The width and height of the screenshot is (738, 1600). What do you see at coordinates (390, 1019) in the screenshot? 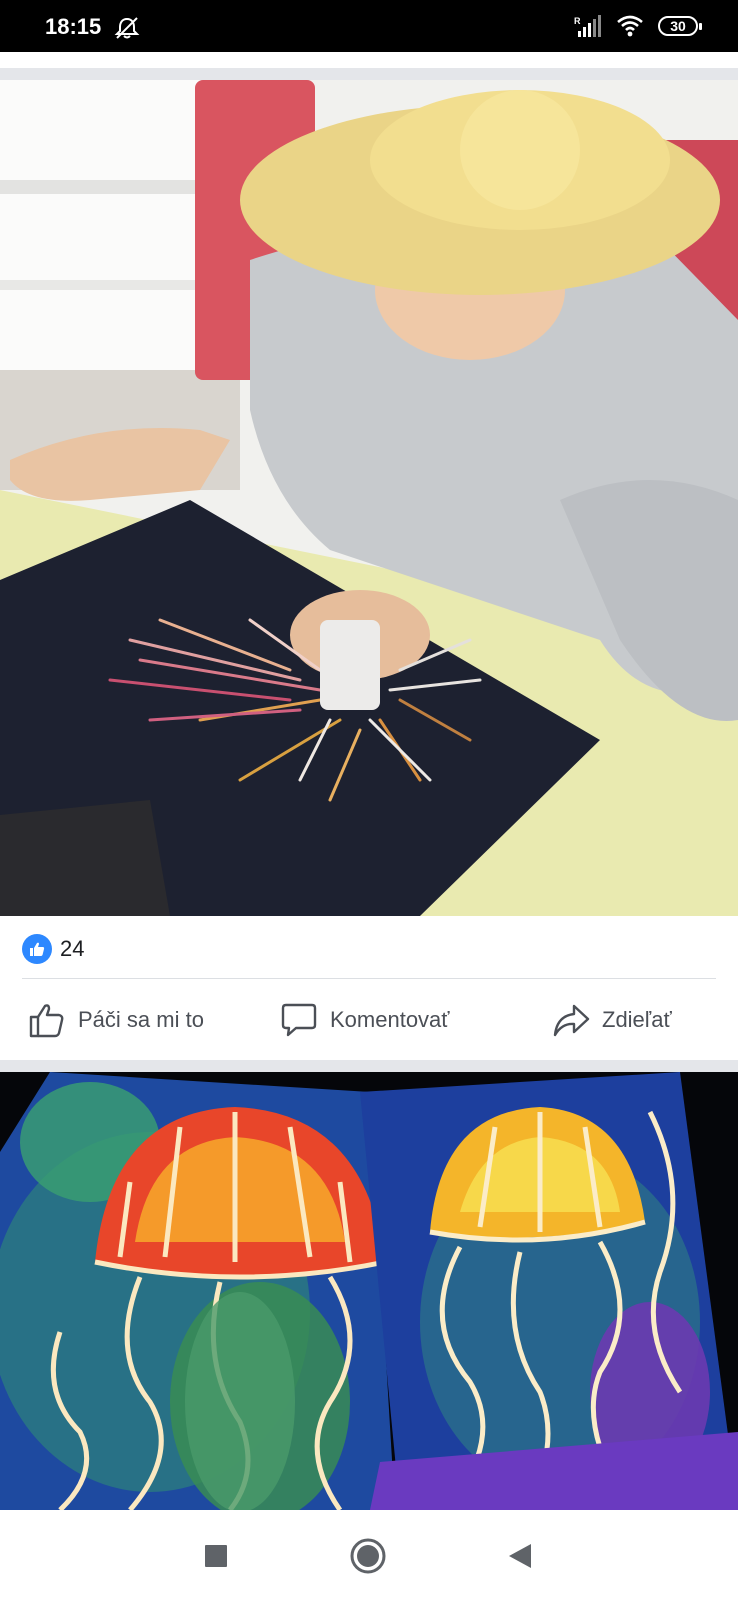
I see `comment-button-label: Komentovať` at bounding box center [390, 1019].